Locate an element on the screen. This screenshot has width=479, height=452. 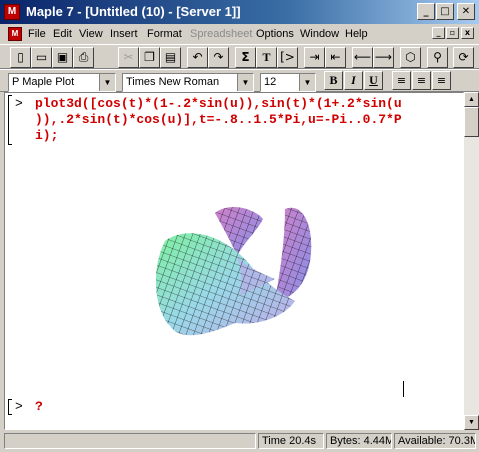
text-caret is located at coordinates (403, 389).